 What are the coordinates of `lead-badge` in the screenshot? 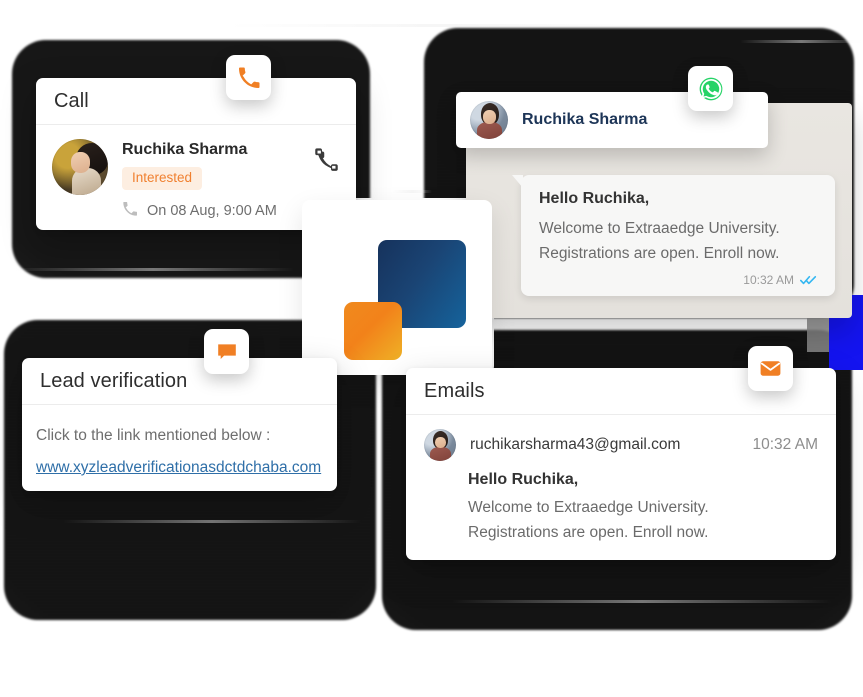 It's located at (226, 351).